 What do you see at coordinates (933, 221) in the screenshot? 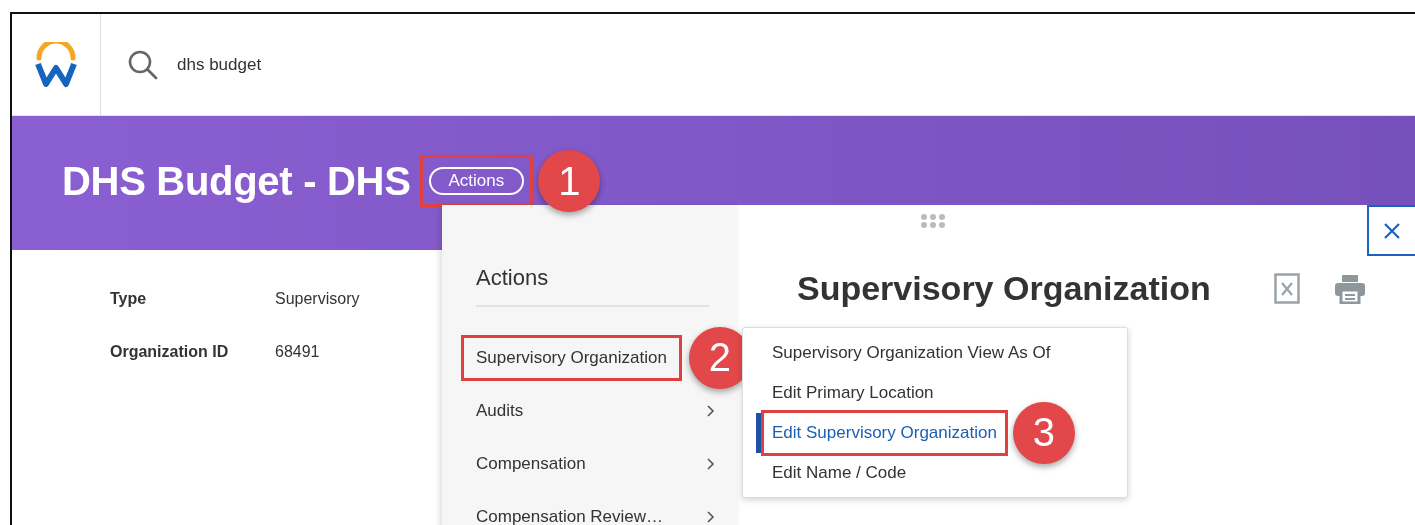
I see `drag-handle-icon` at bounding box center [933, 221].